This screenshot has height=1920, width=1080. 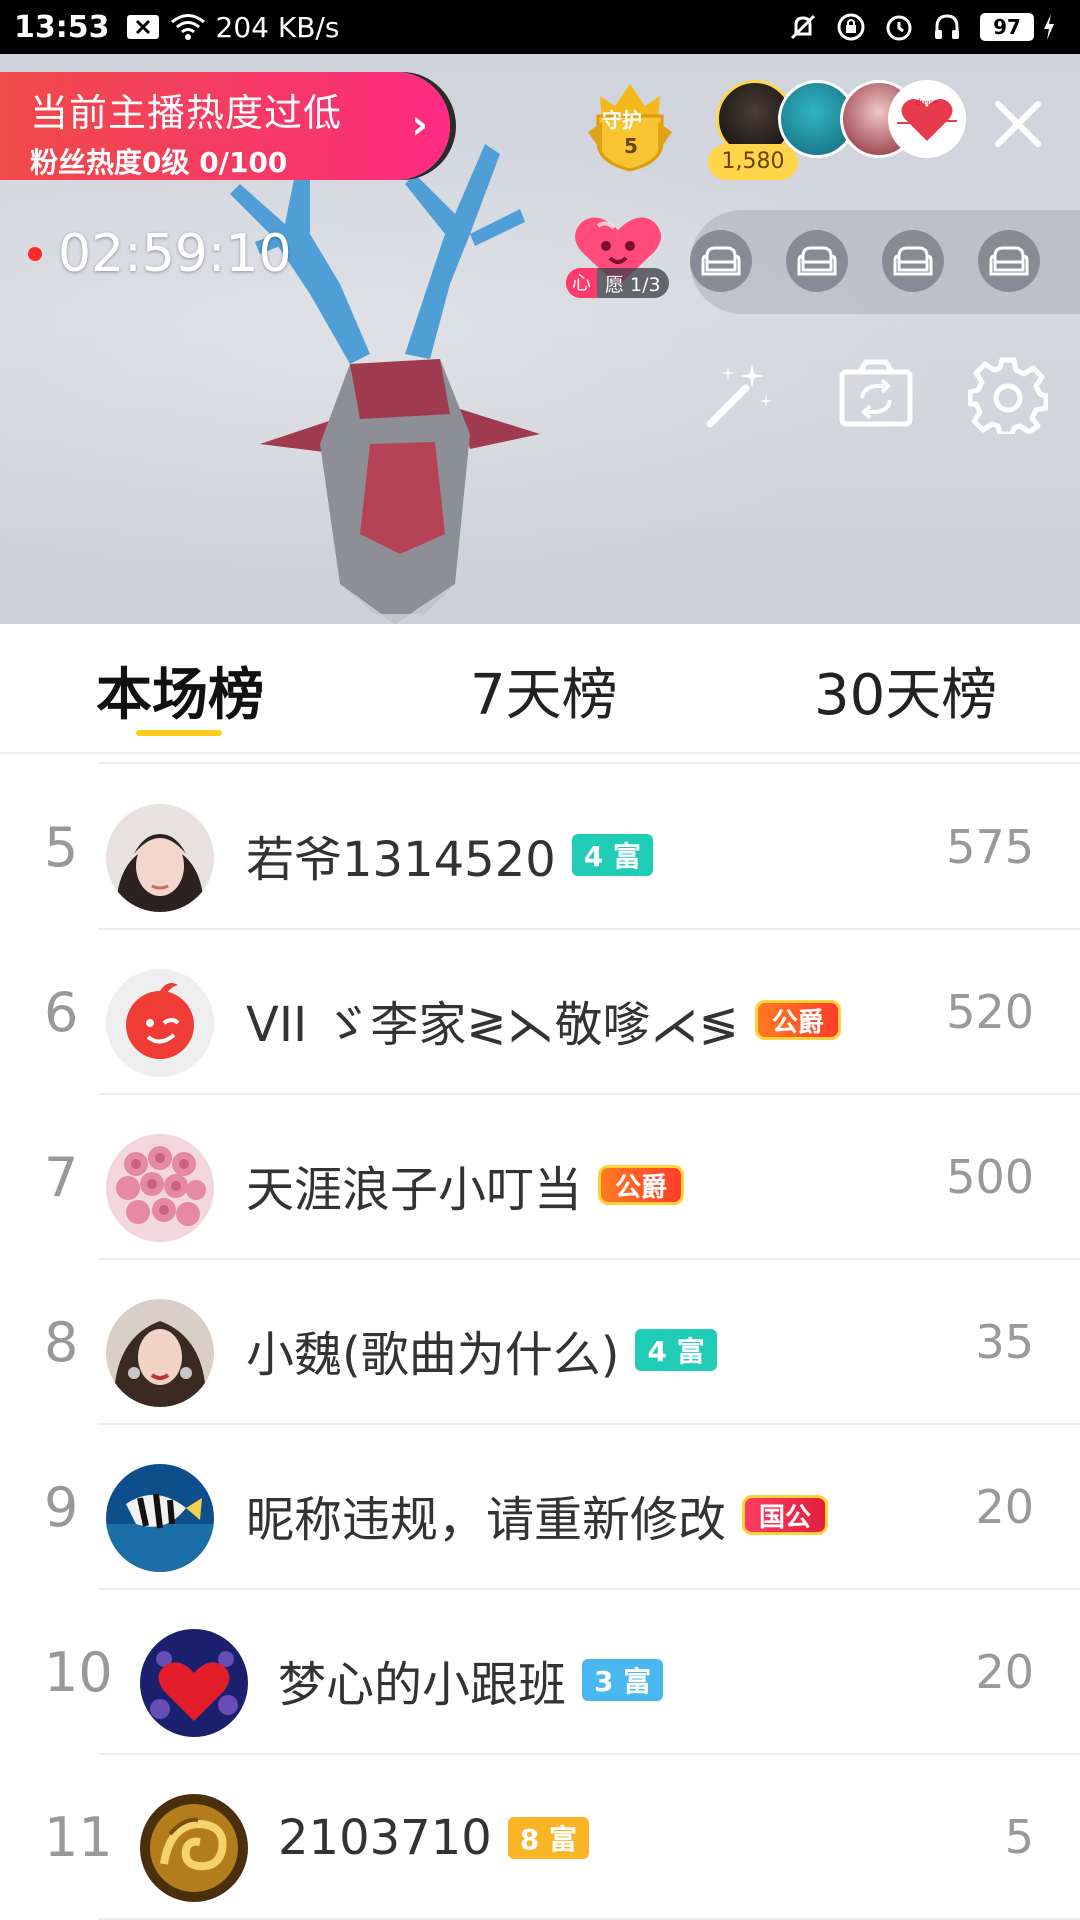 I want to click on settings-button, so click(x=1008, y=395).